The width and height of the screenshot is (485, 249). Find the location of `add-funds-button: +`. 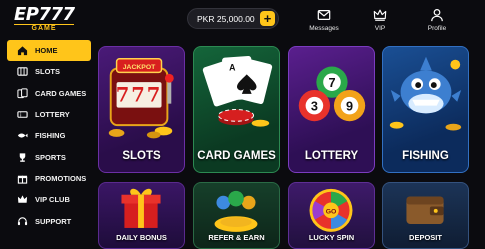

add-funds-button: + is located at coordinates (267, 18).